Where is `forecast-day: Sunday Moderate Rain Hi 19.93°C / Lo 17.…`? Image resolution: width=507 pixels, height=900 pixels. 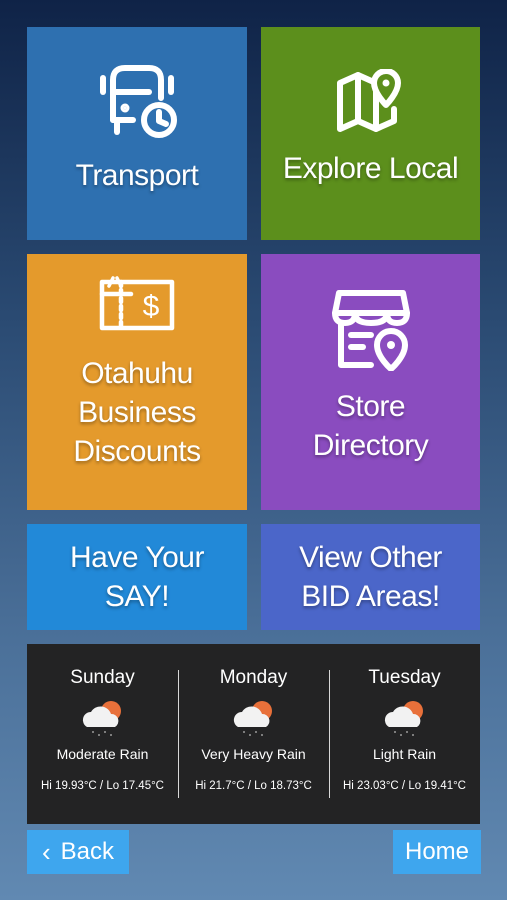 forecast-day: Sunday Moderate Rain Hi 19.93°C / Lo 17.… is located at coordinates (102, 732).